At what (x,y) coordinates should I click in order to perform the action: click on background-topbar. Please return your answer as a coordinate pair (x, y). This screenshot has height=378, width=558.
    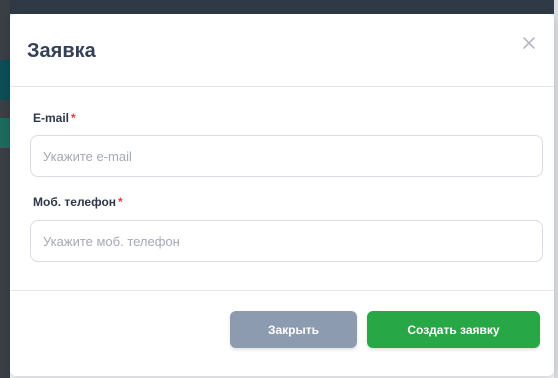
    Looking at the image, I should click on (279, 7).